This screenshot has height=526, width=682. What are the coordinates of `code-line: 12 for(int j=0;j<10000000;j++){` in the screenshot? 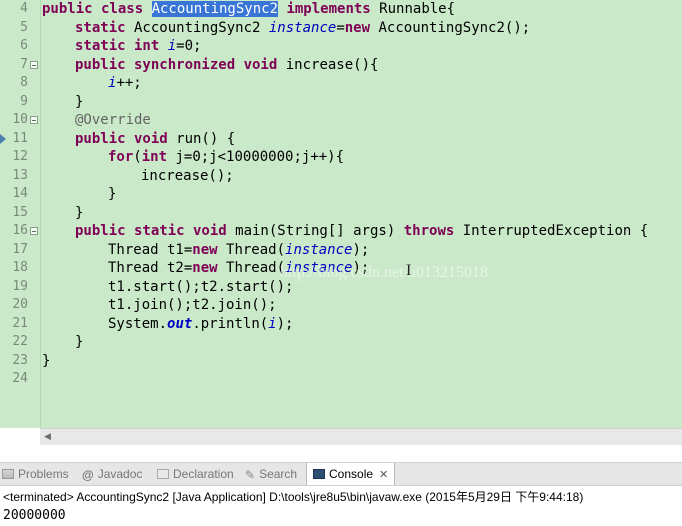 It's located at (341, 157).